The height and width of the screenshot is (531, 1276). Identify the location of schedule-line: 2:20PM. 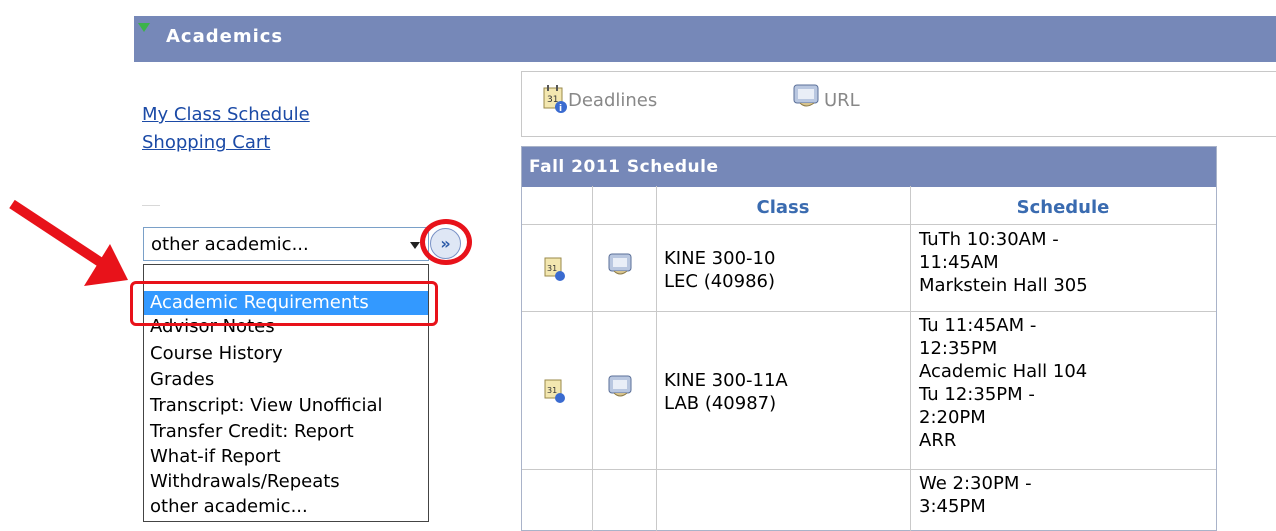
(952, 417).